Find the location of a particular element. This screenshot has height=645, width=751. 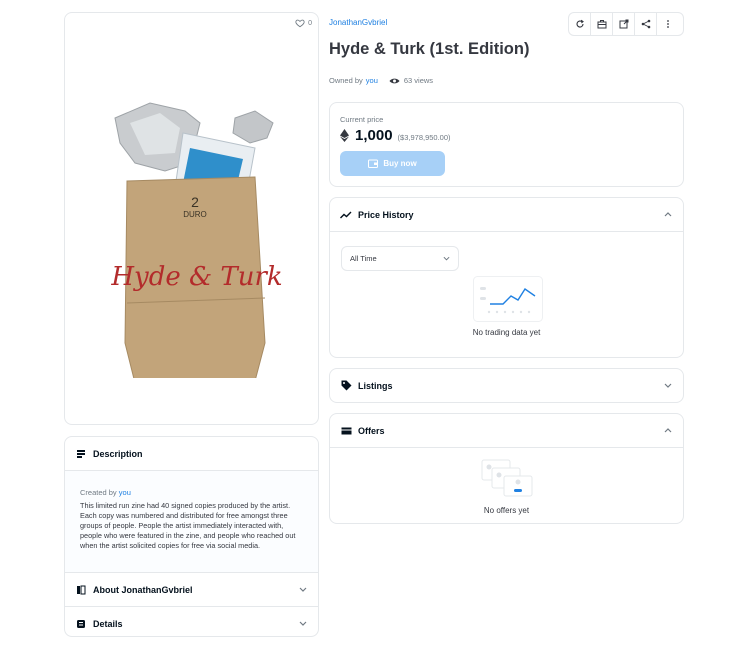

description-title: Description is located at coordinates (118, 453).